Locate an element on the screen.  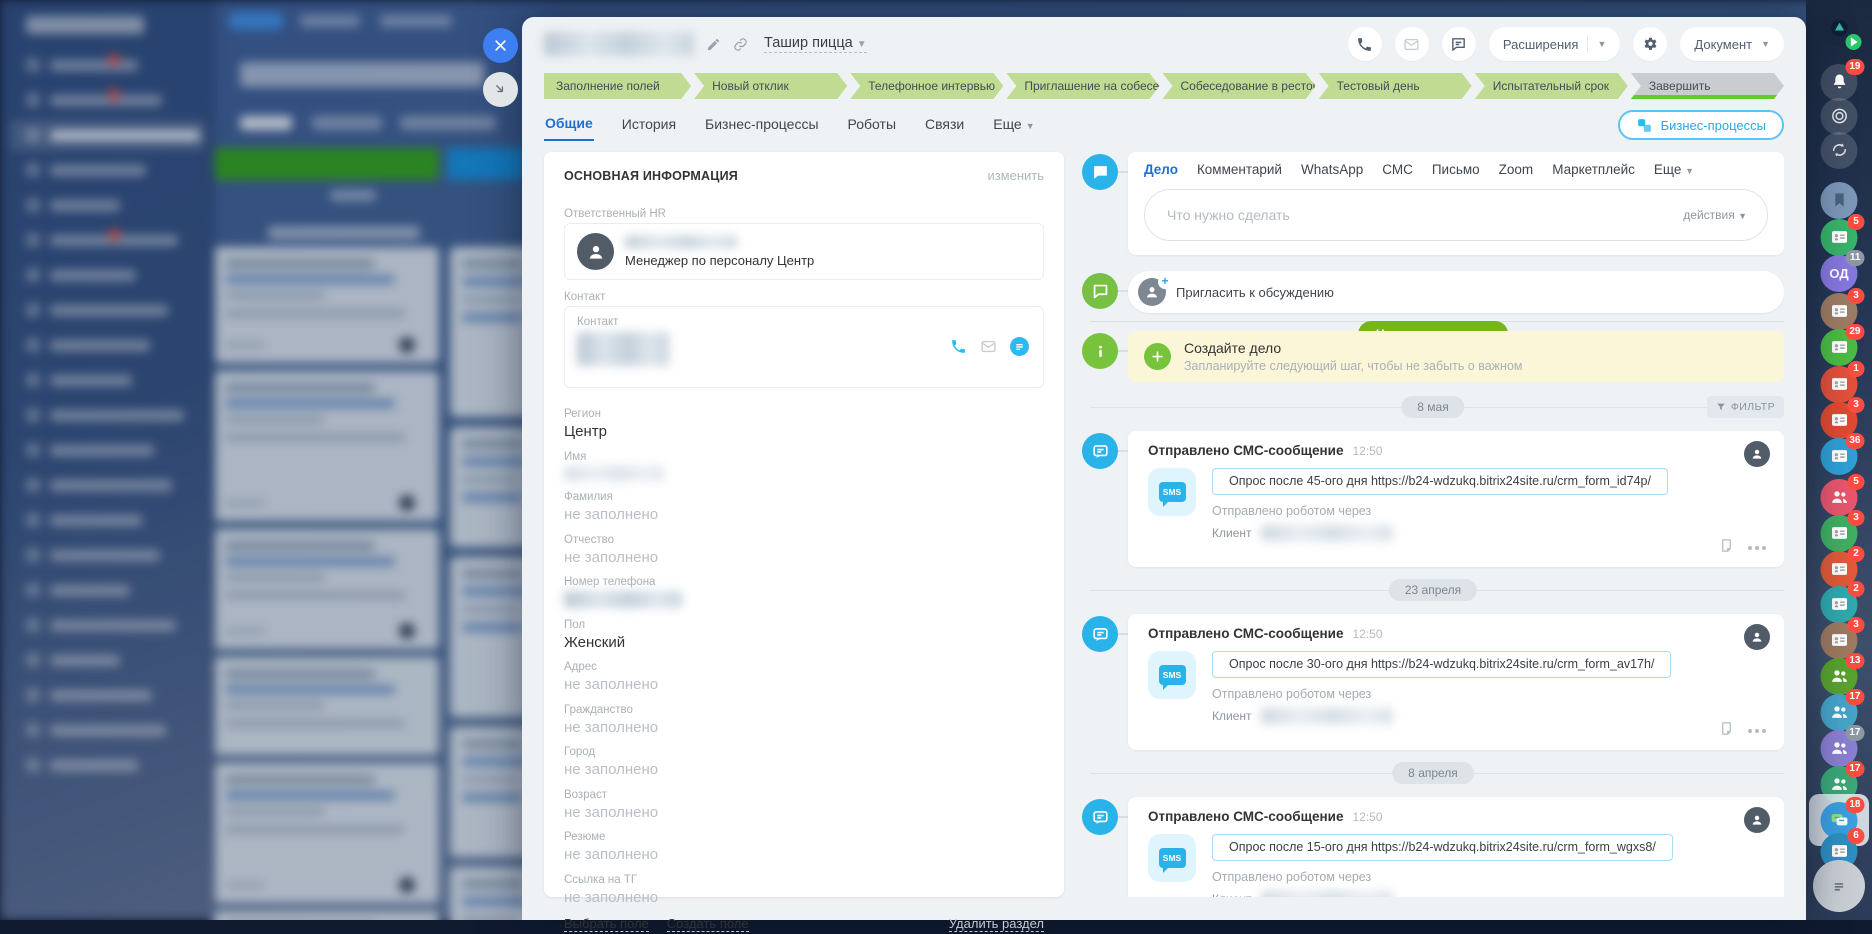
mail-button is located at coordinates (1411, 44).